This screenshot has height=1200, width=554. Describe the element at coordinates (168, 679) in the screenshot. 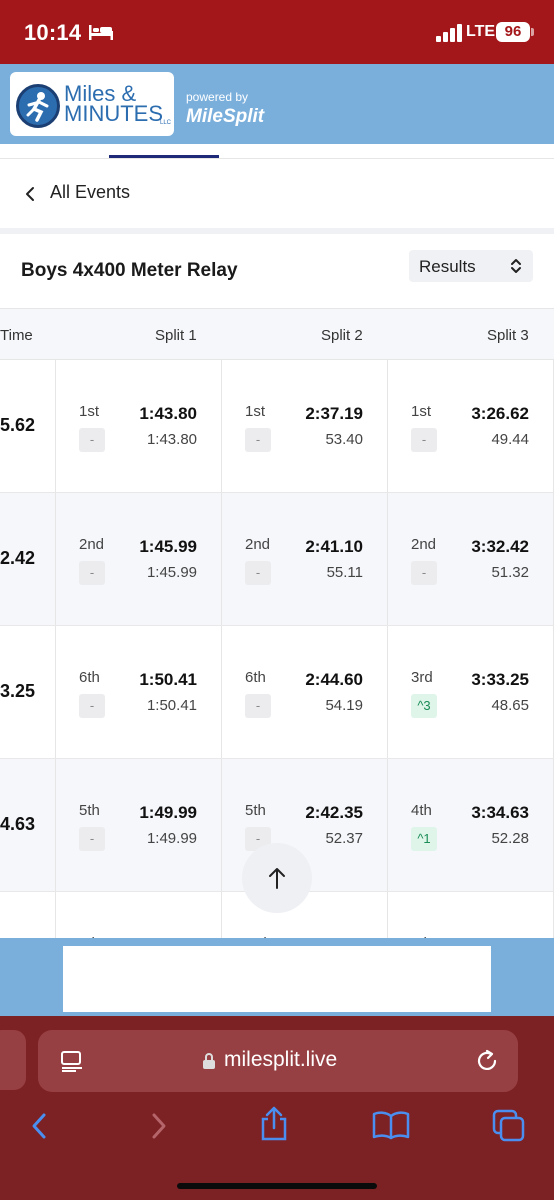

I see `split-time: 1:50.41` at that location.